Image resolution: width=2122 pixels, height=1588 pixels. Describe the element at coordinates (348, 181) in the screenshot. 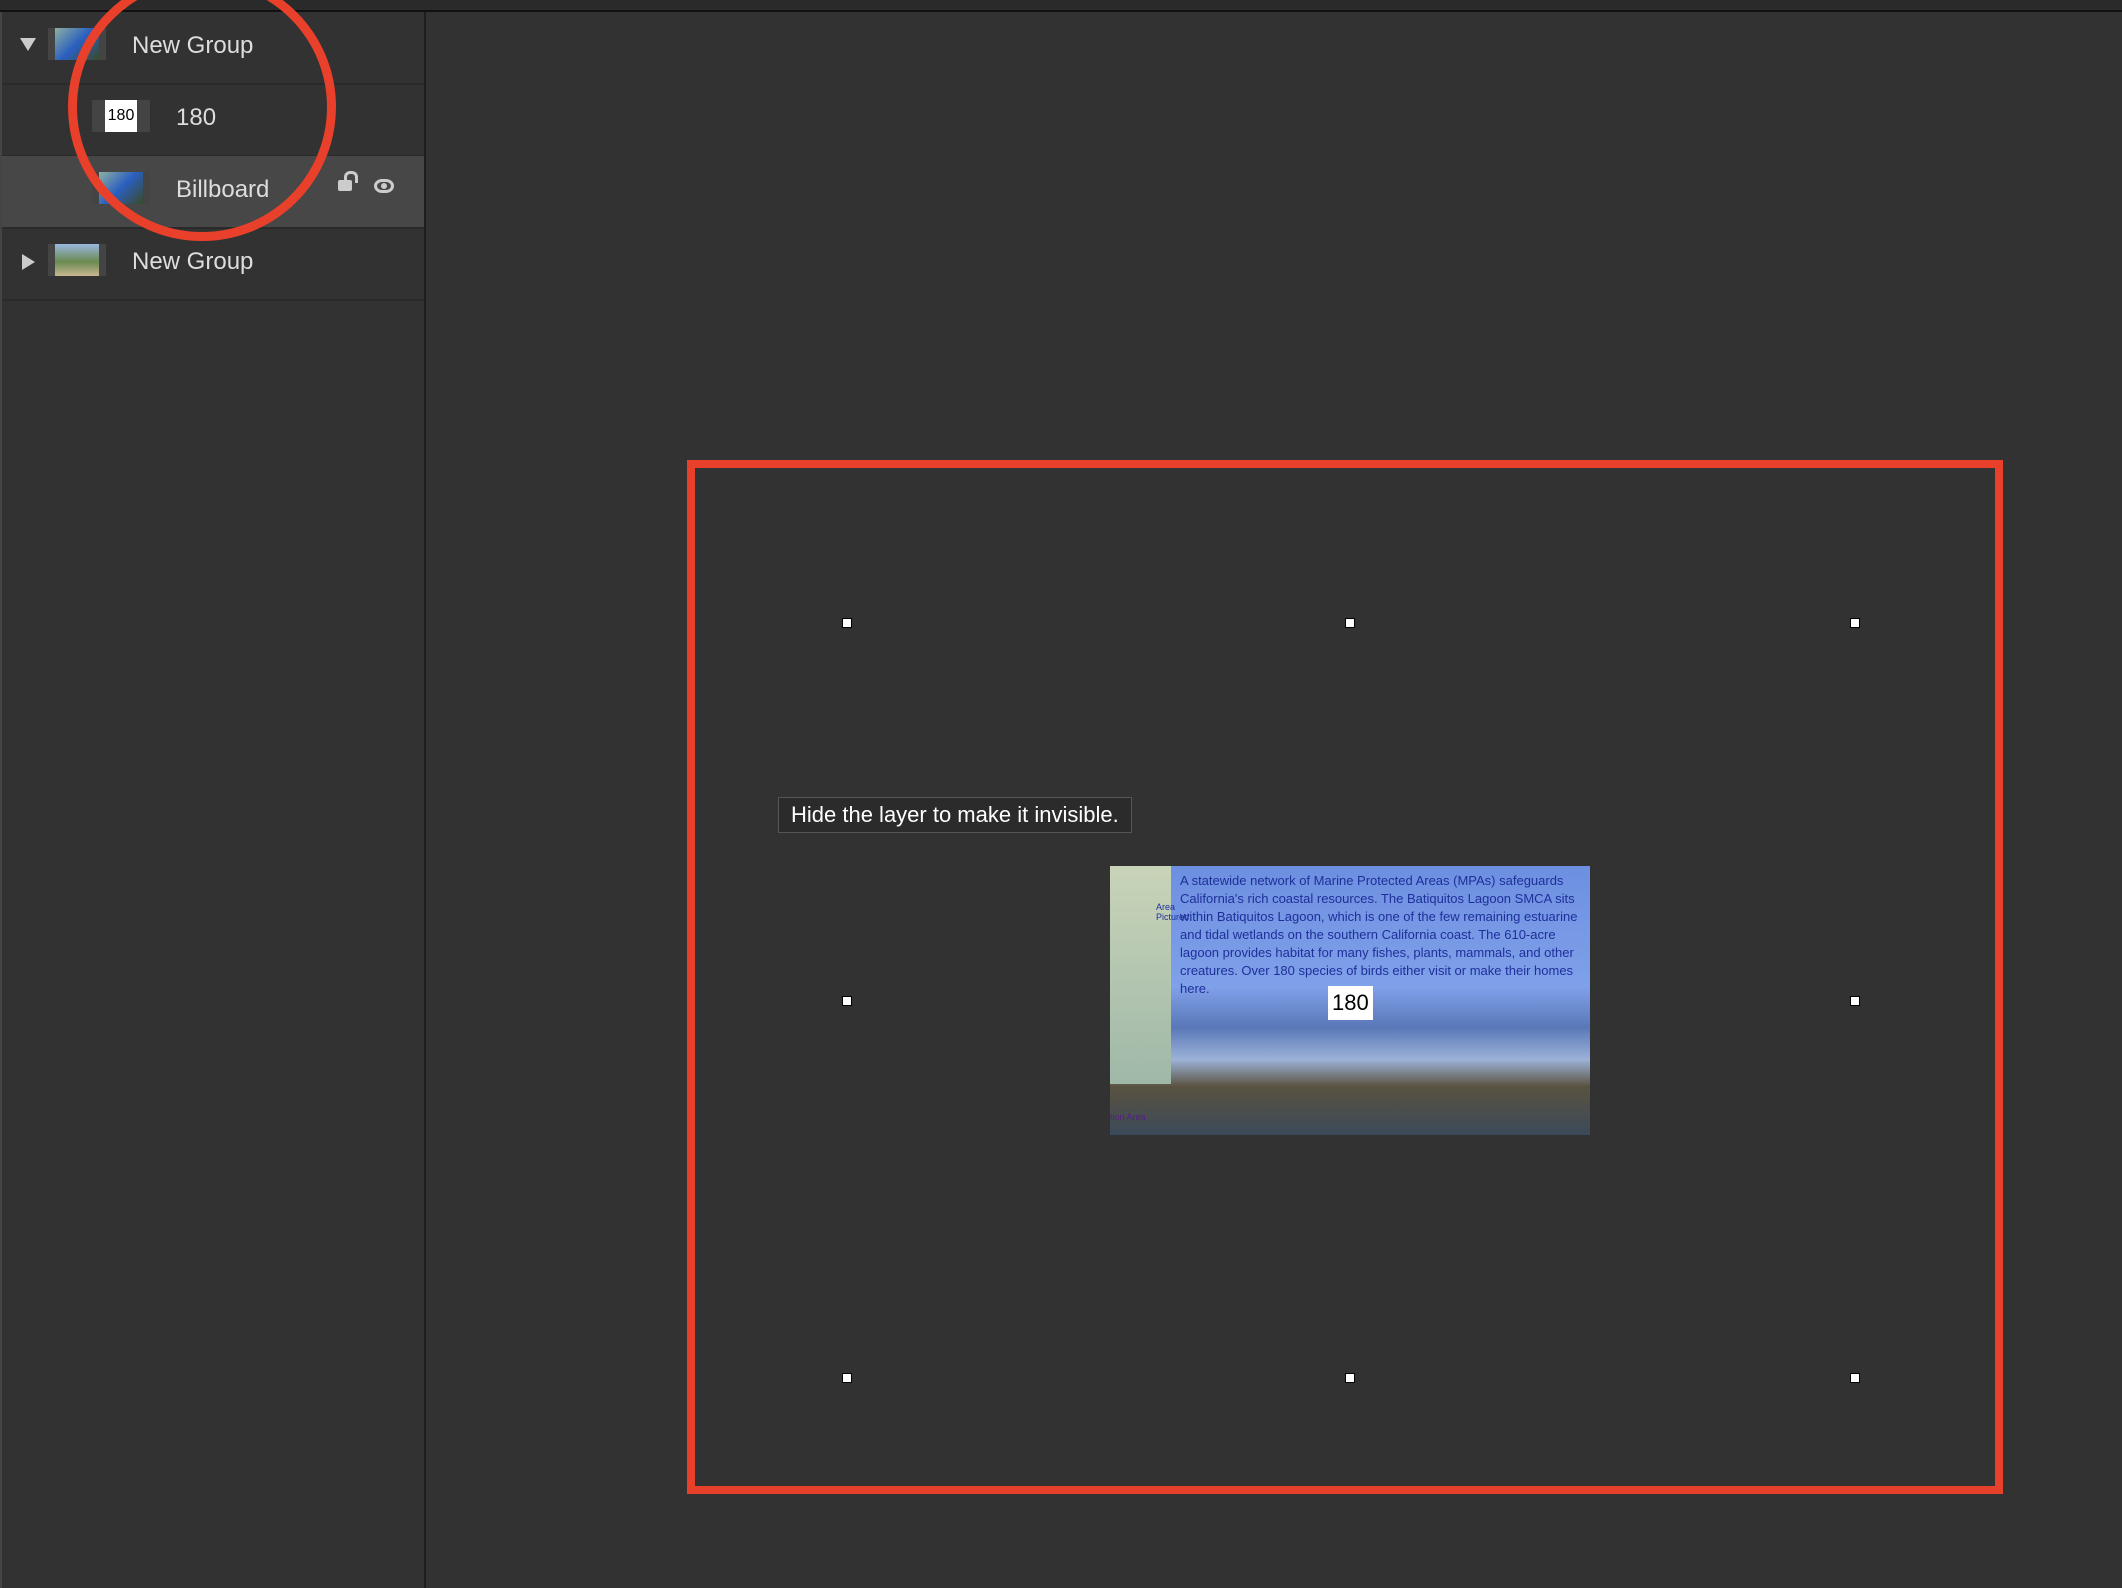

I see `unlock-icon` at that location.